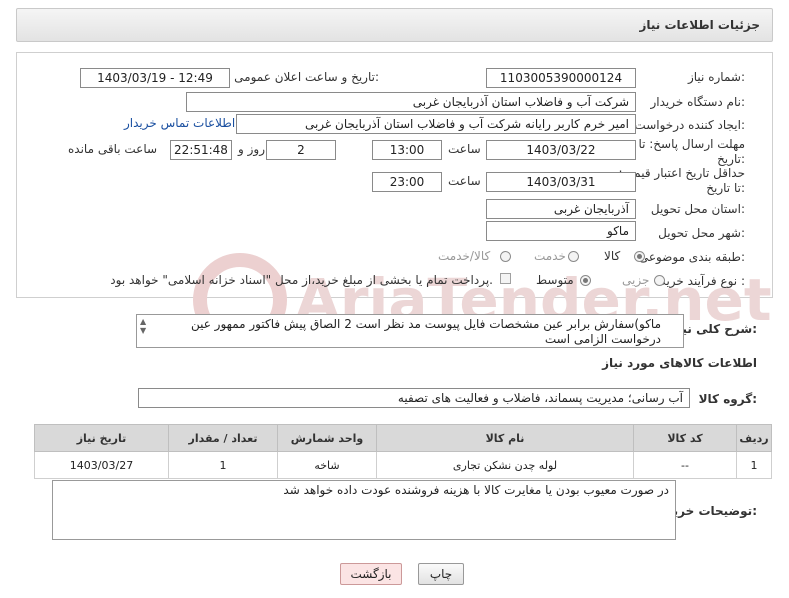  Describe the element at coordinates (101, 438) in the screenshot. I see `col-need-date: تاریخ نیاز` at that location.